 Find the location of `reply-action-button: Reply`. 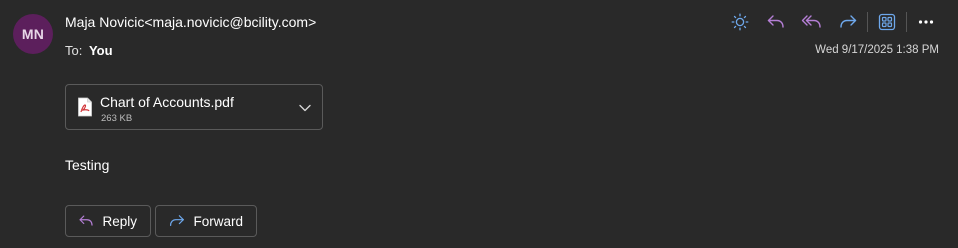

reply-action-button: Reply is located at coordinates (108, 221).